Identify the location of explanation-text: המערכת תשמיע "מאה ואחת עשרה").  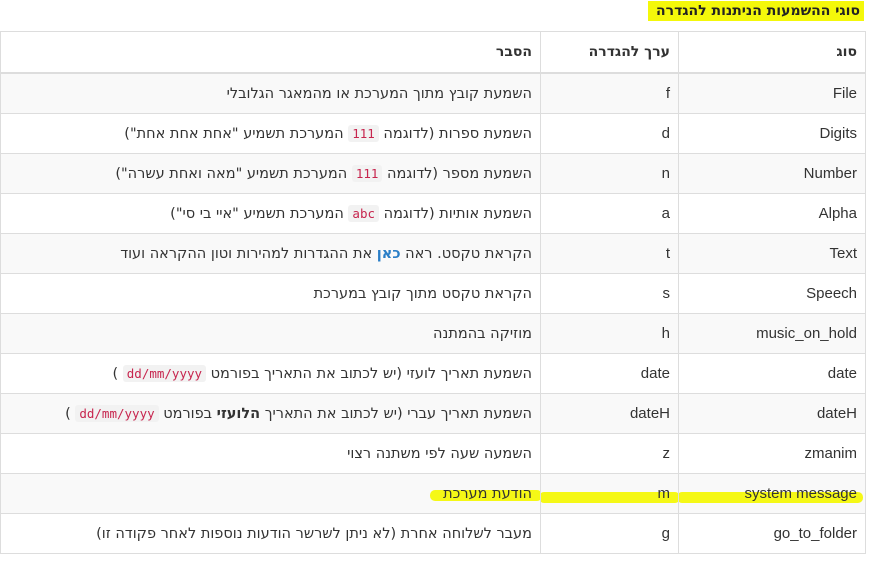
(233, 173).